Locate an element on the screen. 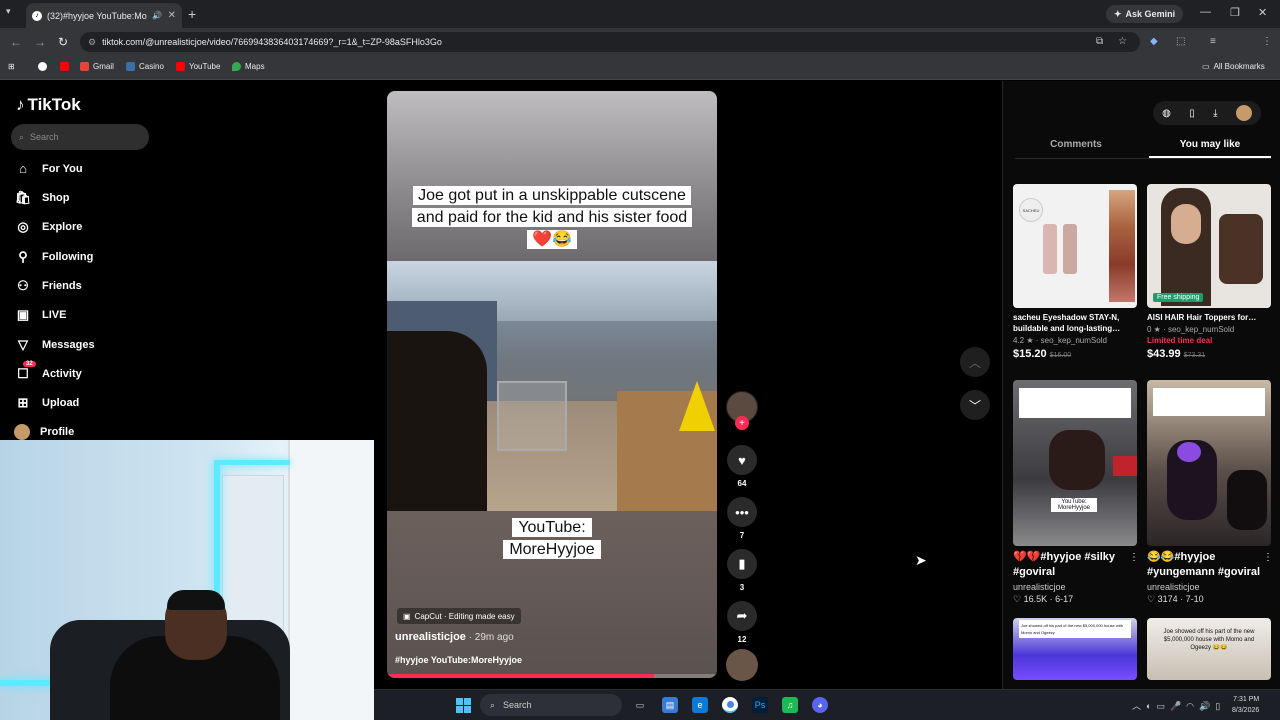 This screenshot has width=1280, height=720. minimize-icon: — is located at coordinates (1205, 12).